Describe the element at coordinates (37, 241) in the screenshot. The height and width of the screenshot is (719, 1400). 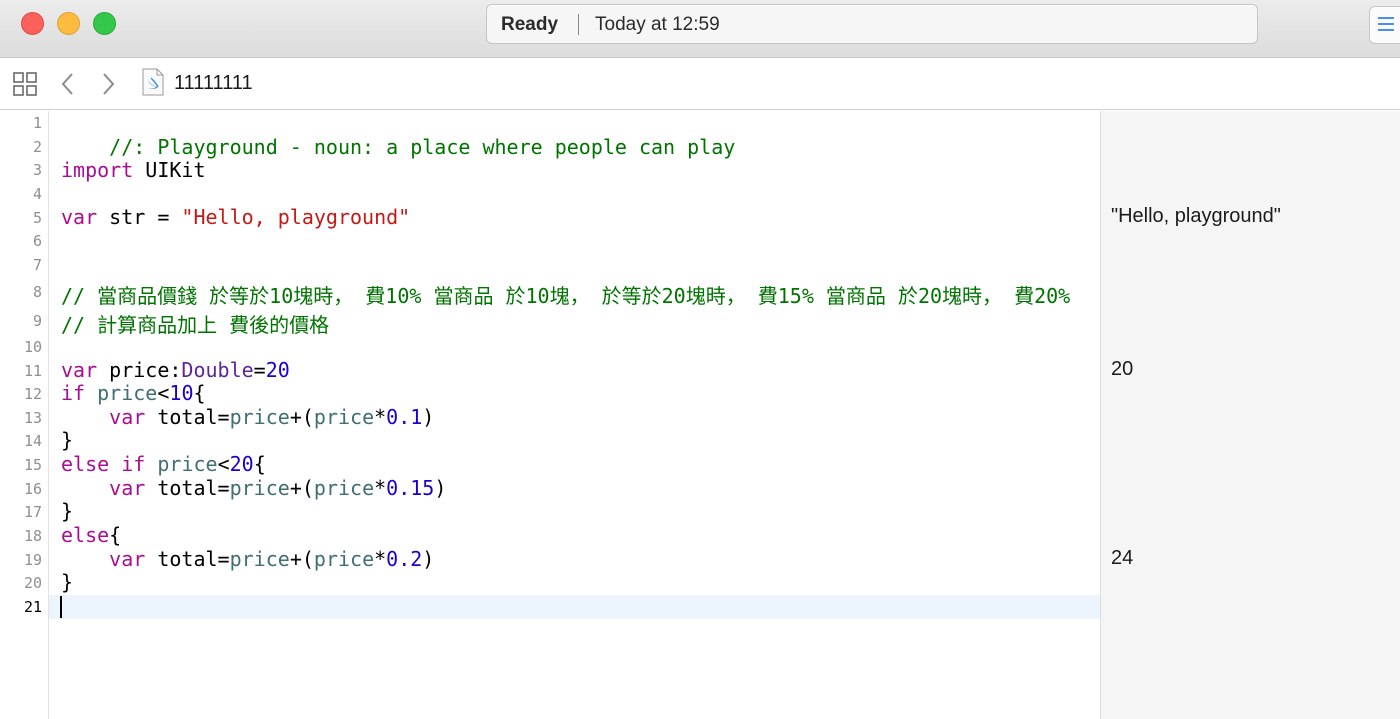
I see `line-number: 6` at that location.